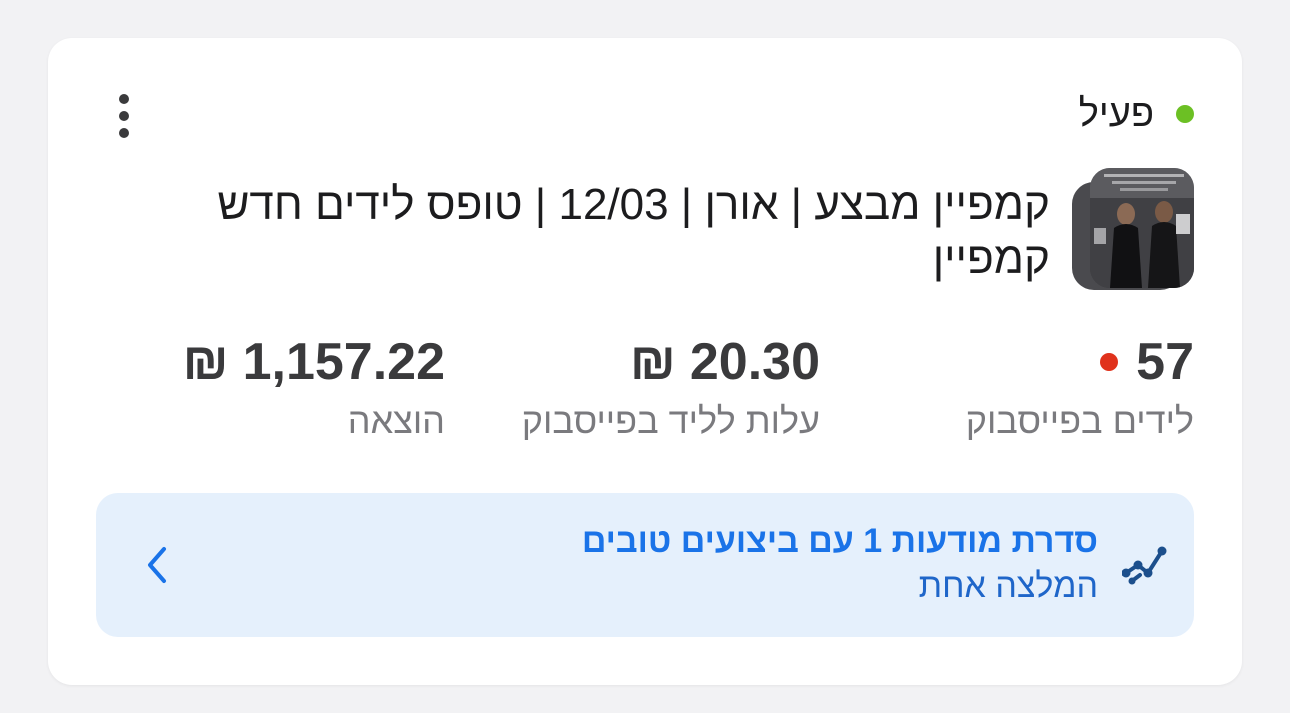 The height and width of the screenshot is (713, 1290). Describe the element at coordinates (157, 565) in the screenshot. I see `chevron-left-icon` at that location.